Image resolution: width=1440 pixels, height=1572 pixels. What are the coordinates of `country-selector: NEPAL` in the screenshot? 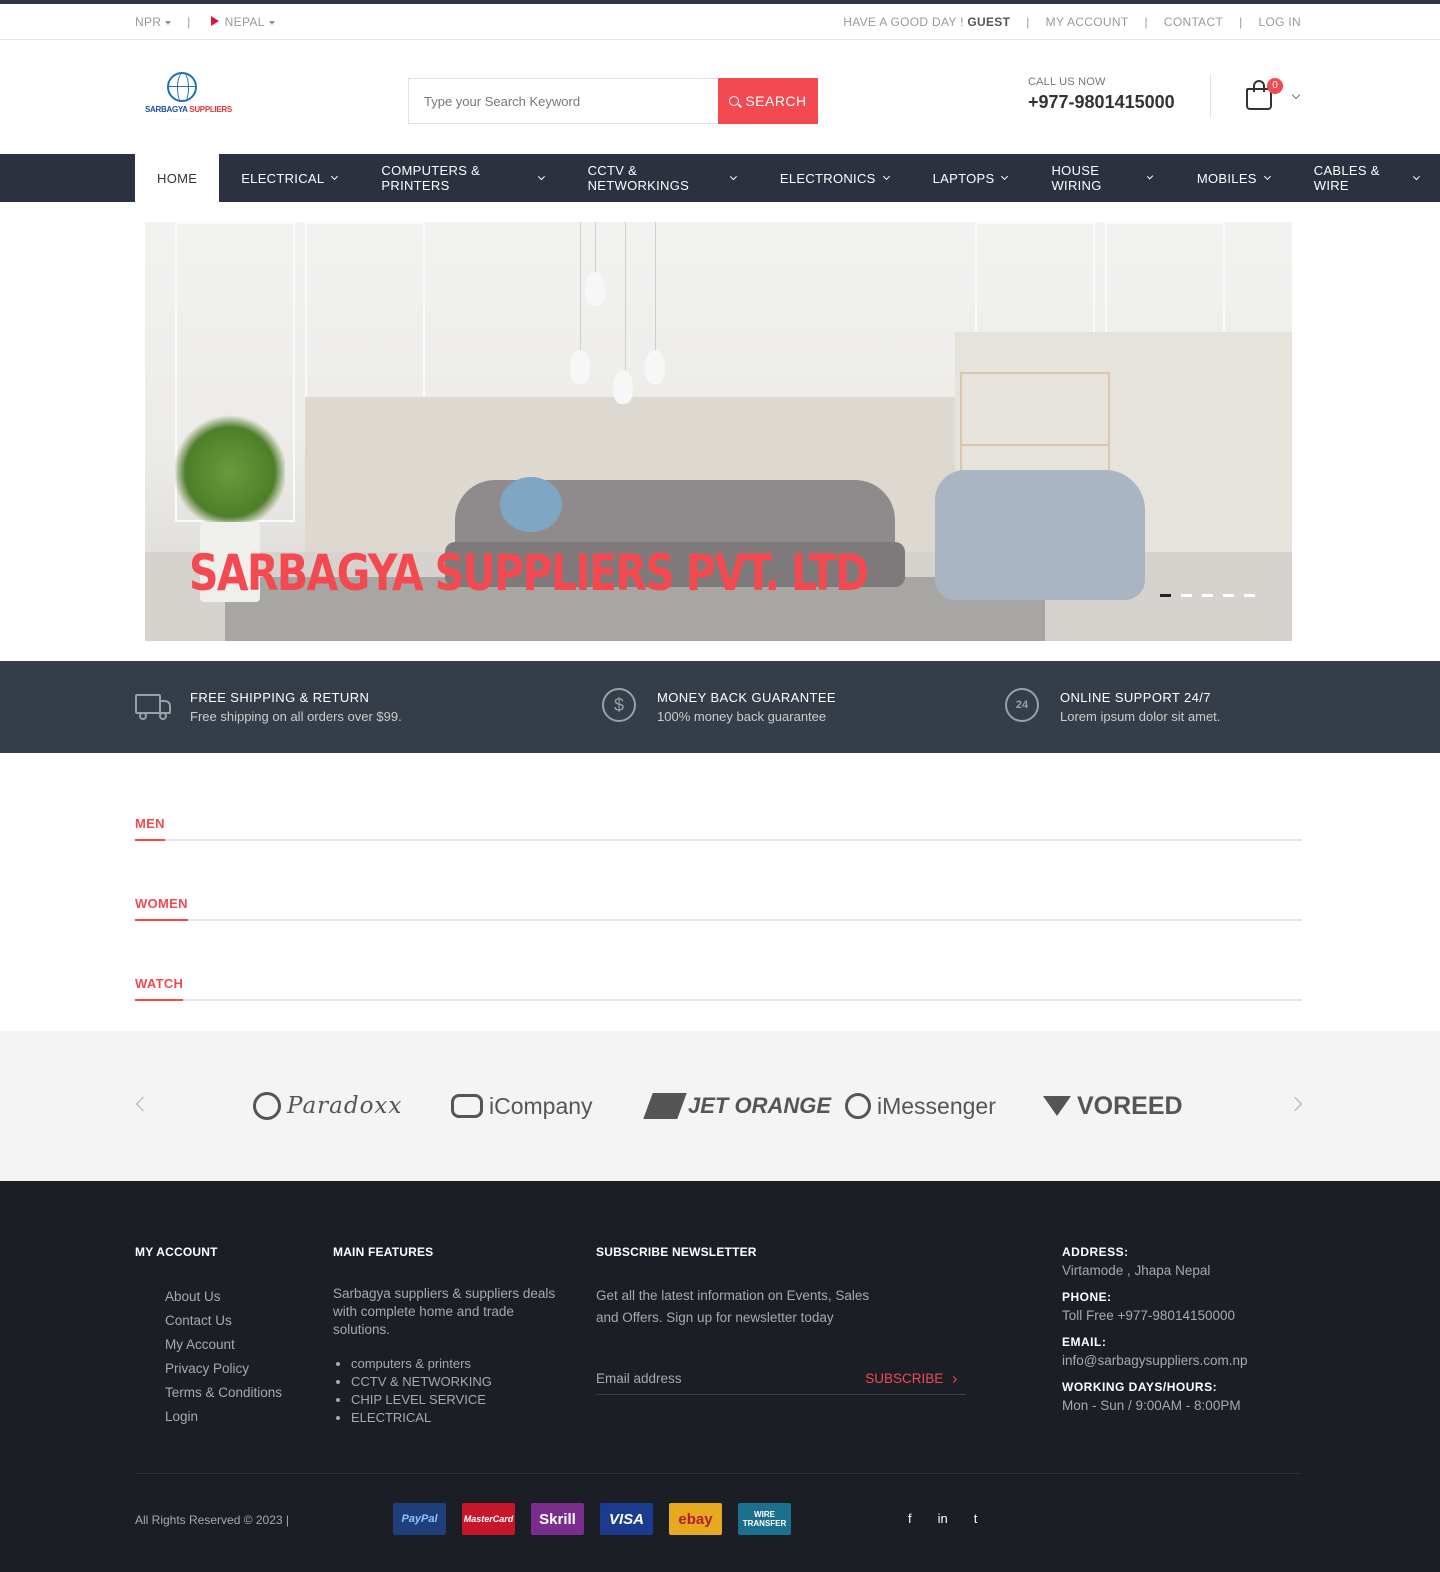 It's located at (238, 22).